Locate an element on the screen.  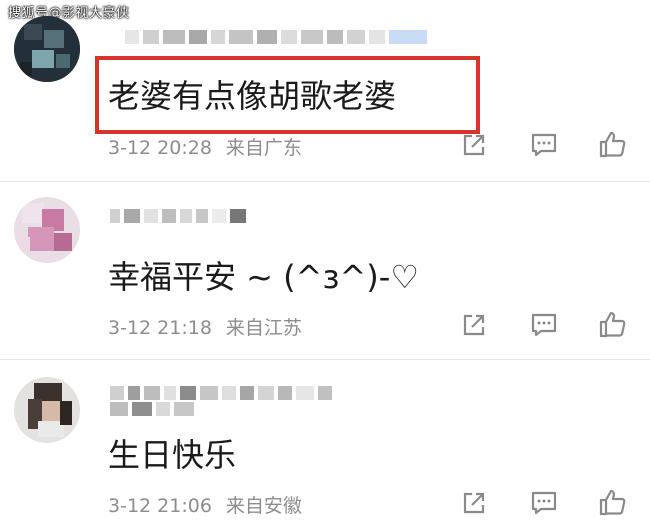
username-blurred-row2 is located at coordinates (152, 409).